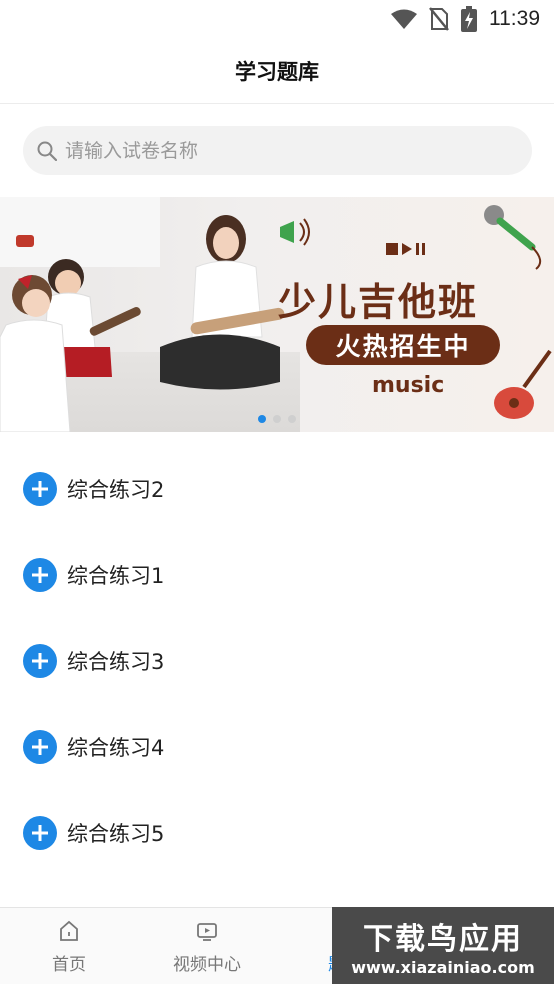 The width and height of the screenshot is (554, 984). What do you see at coordinates (443, 967) in the screenshot?
I see `watermark-url: www.xiazainiao.com` at bounding box center [443, 967].